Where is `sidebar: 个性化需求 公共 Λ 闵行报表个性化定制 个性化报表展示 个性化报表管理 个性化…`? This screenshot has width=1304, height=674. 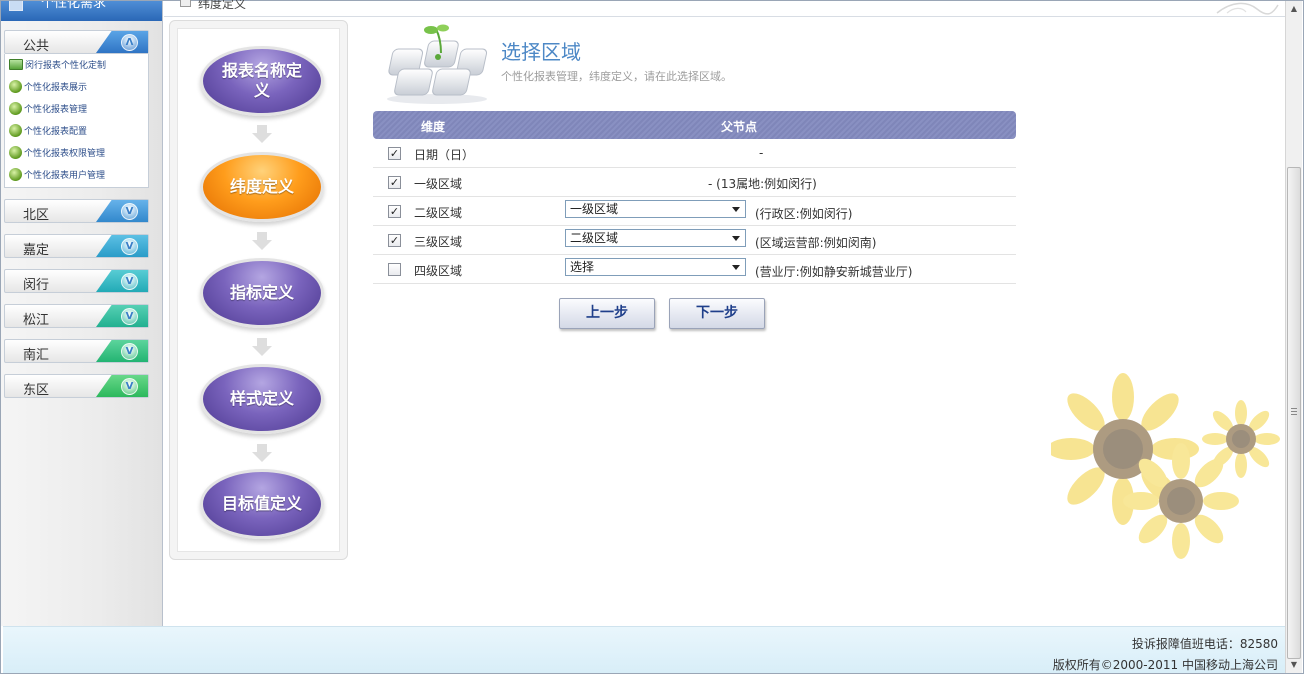
sidebar: 个性化需求 公共 Λ 闵行报表个性化定制 个性化报表展示 个性化报表管理 个性化… is located at coordinates (82, 313).